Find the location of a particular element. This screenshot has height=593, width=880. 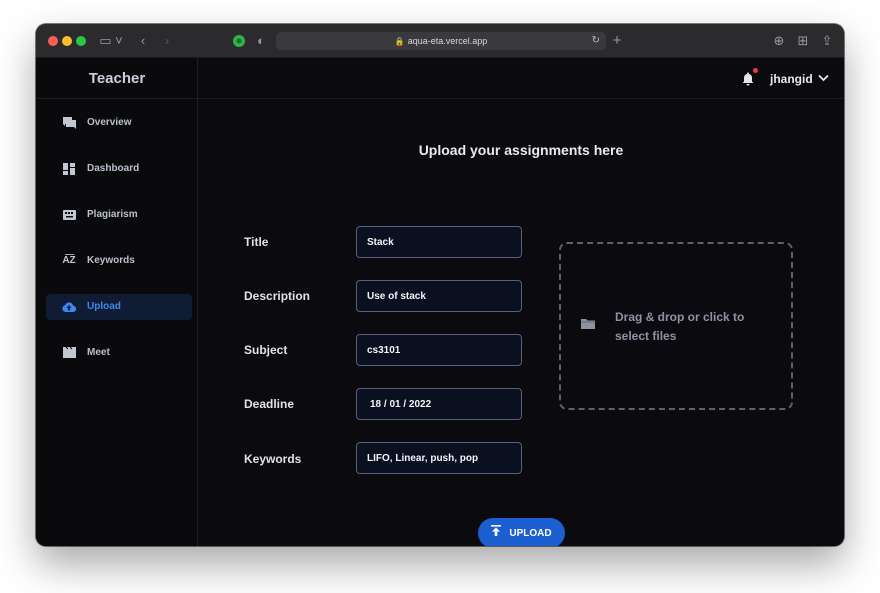

keywords-input is located at coordinates (439, 458).